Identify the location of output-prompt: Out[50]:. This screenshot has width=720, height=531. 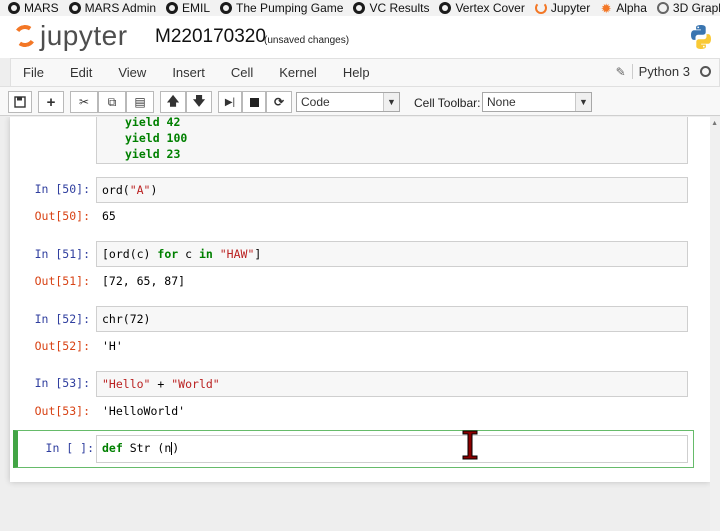
(62, 216).